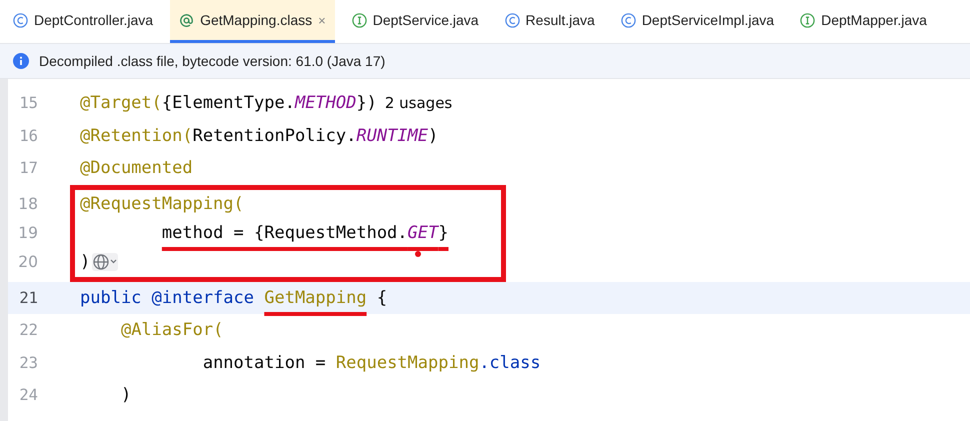  I want to click on info-icon, so click(21, 61).